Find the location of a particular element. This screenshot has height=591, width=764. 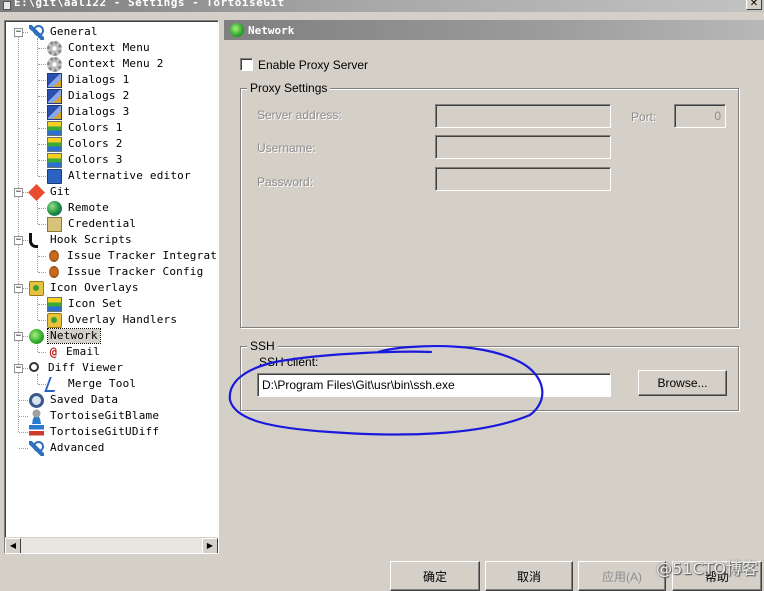

enable-proxy-label: Enable Proxy Server is located at coordinates (313, 65).